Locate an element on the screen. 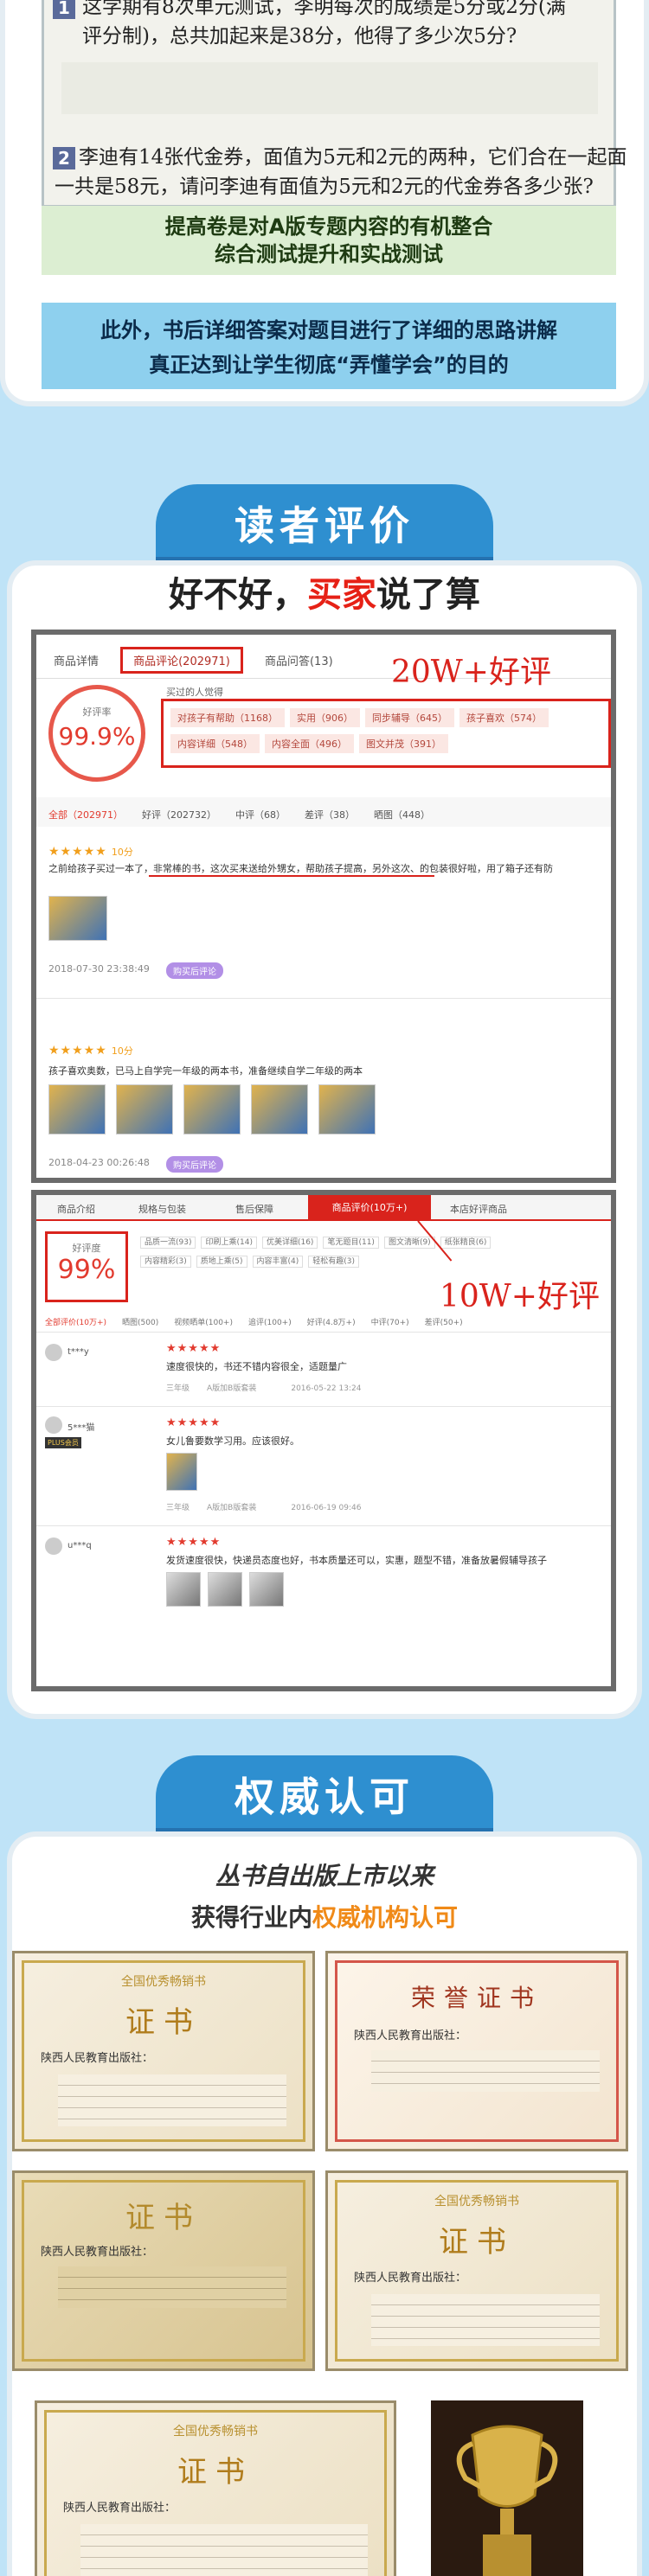  shot1-review-2-text: 孩子喜欢奥数，已马上自学完一年级的两本书，准备继续自学二年级的两本 is located at coordinates (206, 1071).